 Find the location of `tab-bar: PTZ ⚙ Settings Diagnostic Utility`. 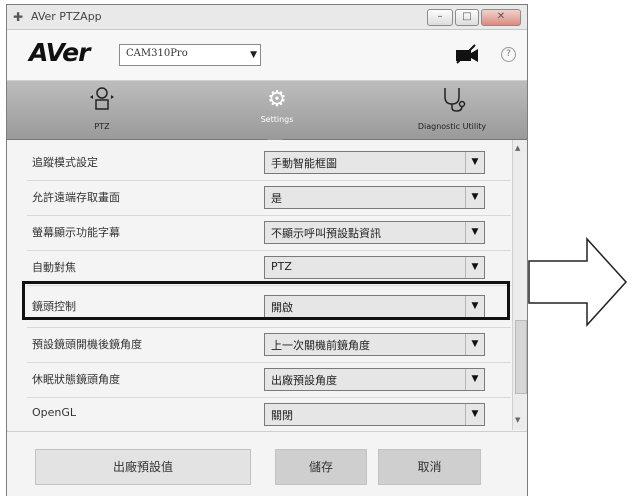

tab-bar: PTZ ⚙ Settings Diagnostic Utility is located at coordinates (267, 110).